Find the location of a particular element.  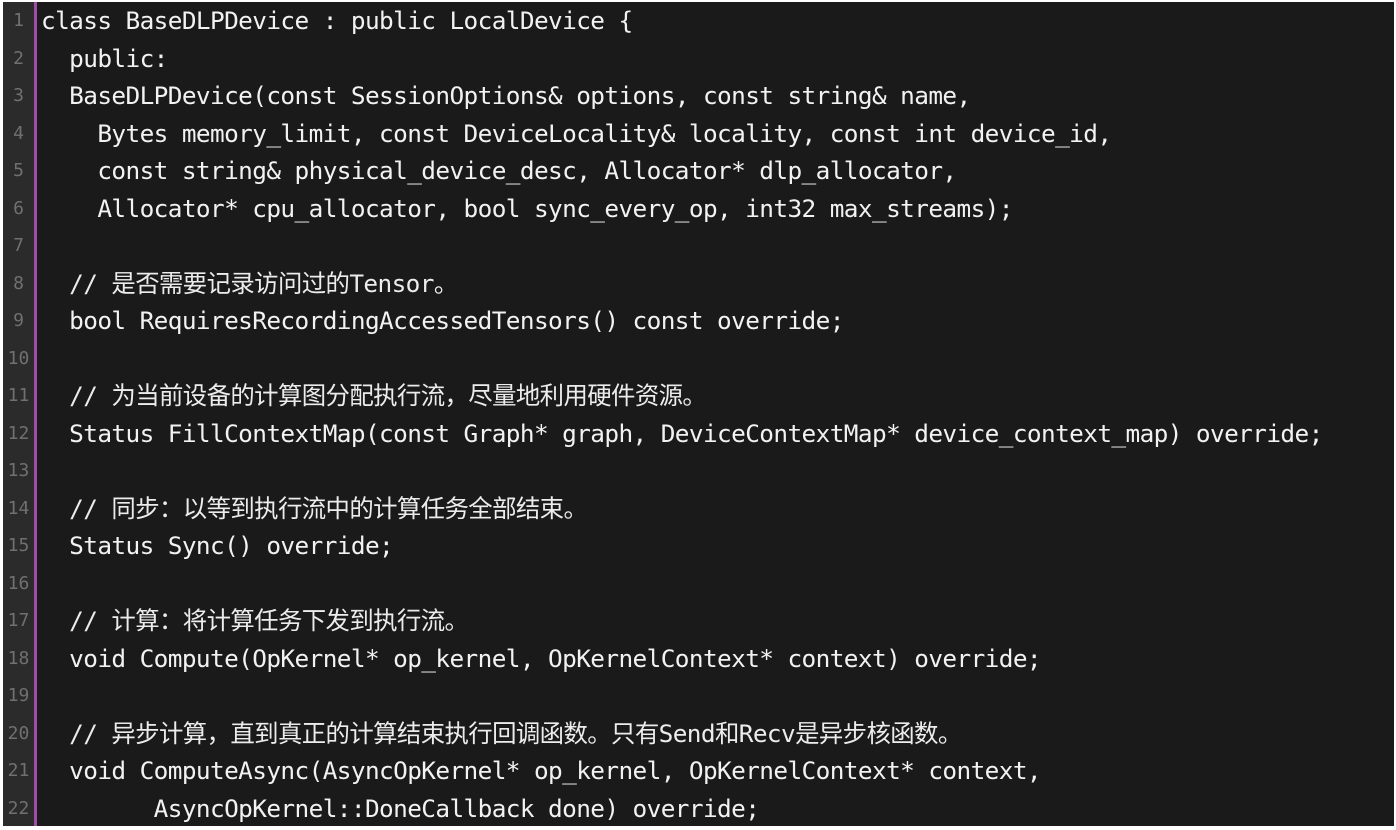

line-number: 6 is located at coordinates (18, 208).